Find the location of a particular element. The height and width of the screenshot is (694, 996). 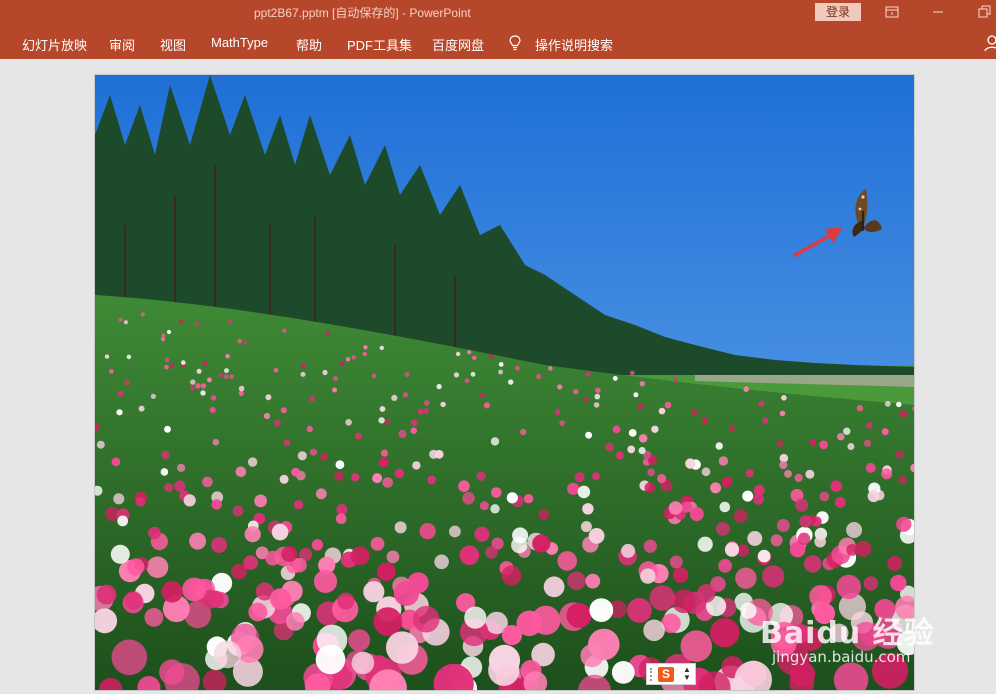

minimize-icon is located at coordinates (938, 12).